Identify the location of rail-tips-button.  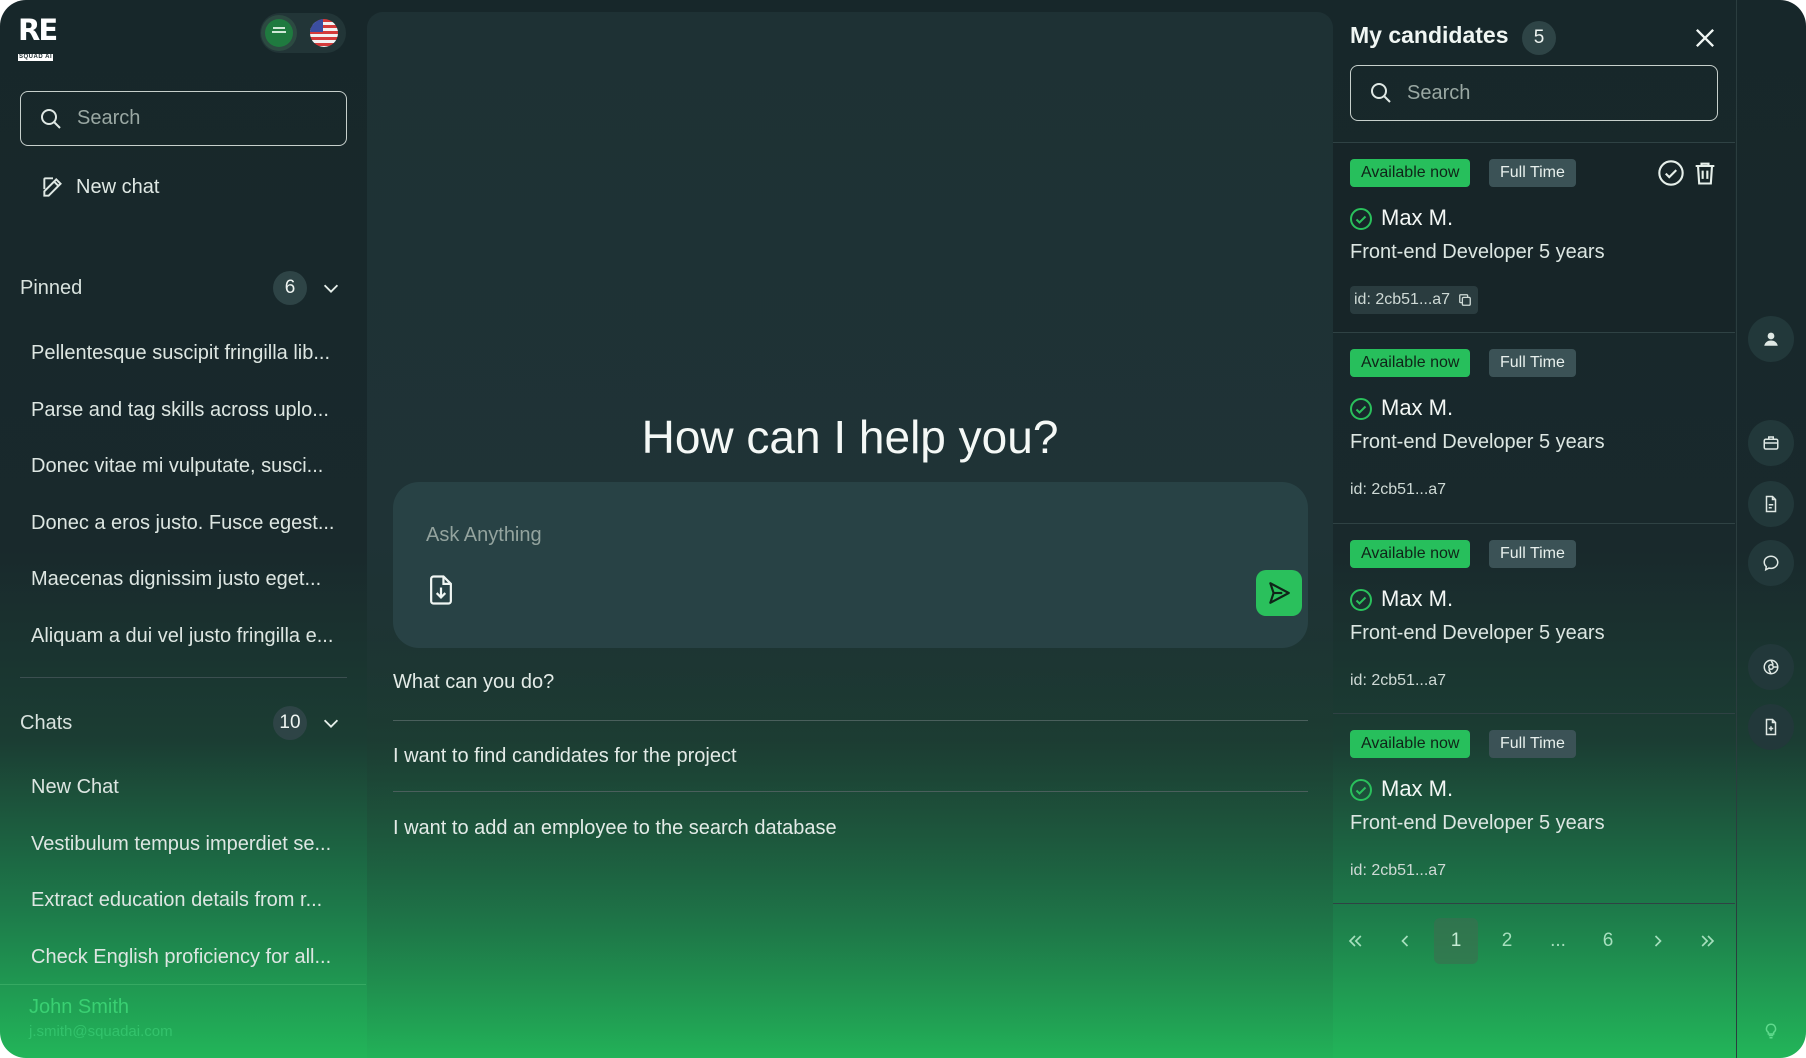
(1771, 1031).